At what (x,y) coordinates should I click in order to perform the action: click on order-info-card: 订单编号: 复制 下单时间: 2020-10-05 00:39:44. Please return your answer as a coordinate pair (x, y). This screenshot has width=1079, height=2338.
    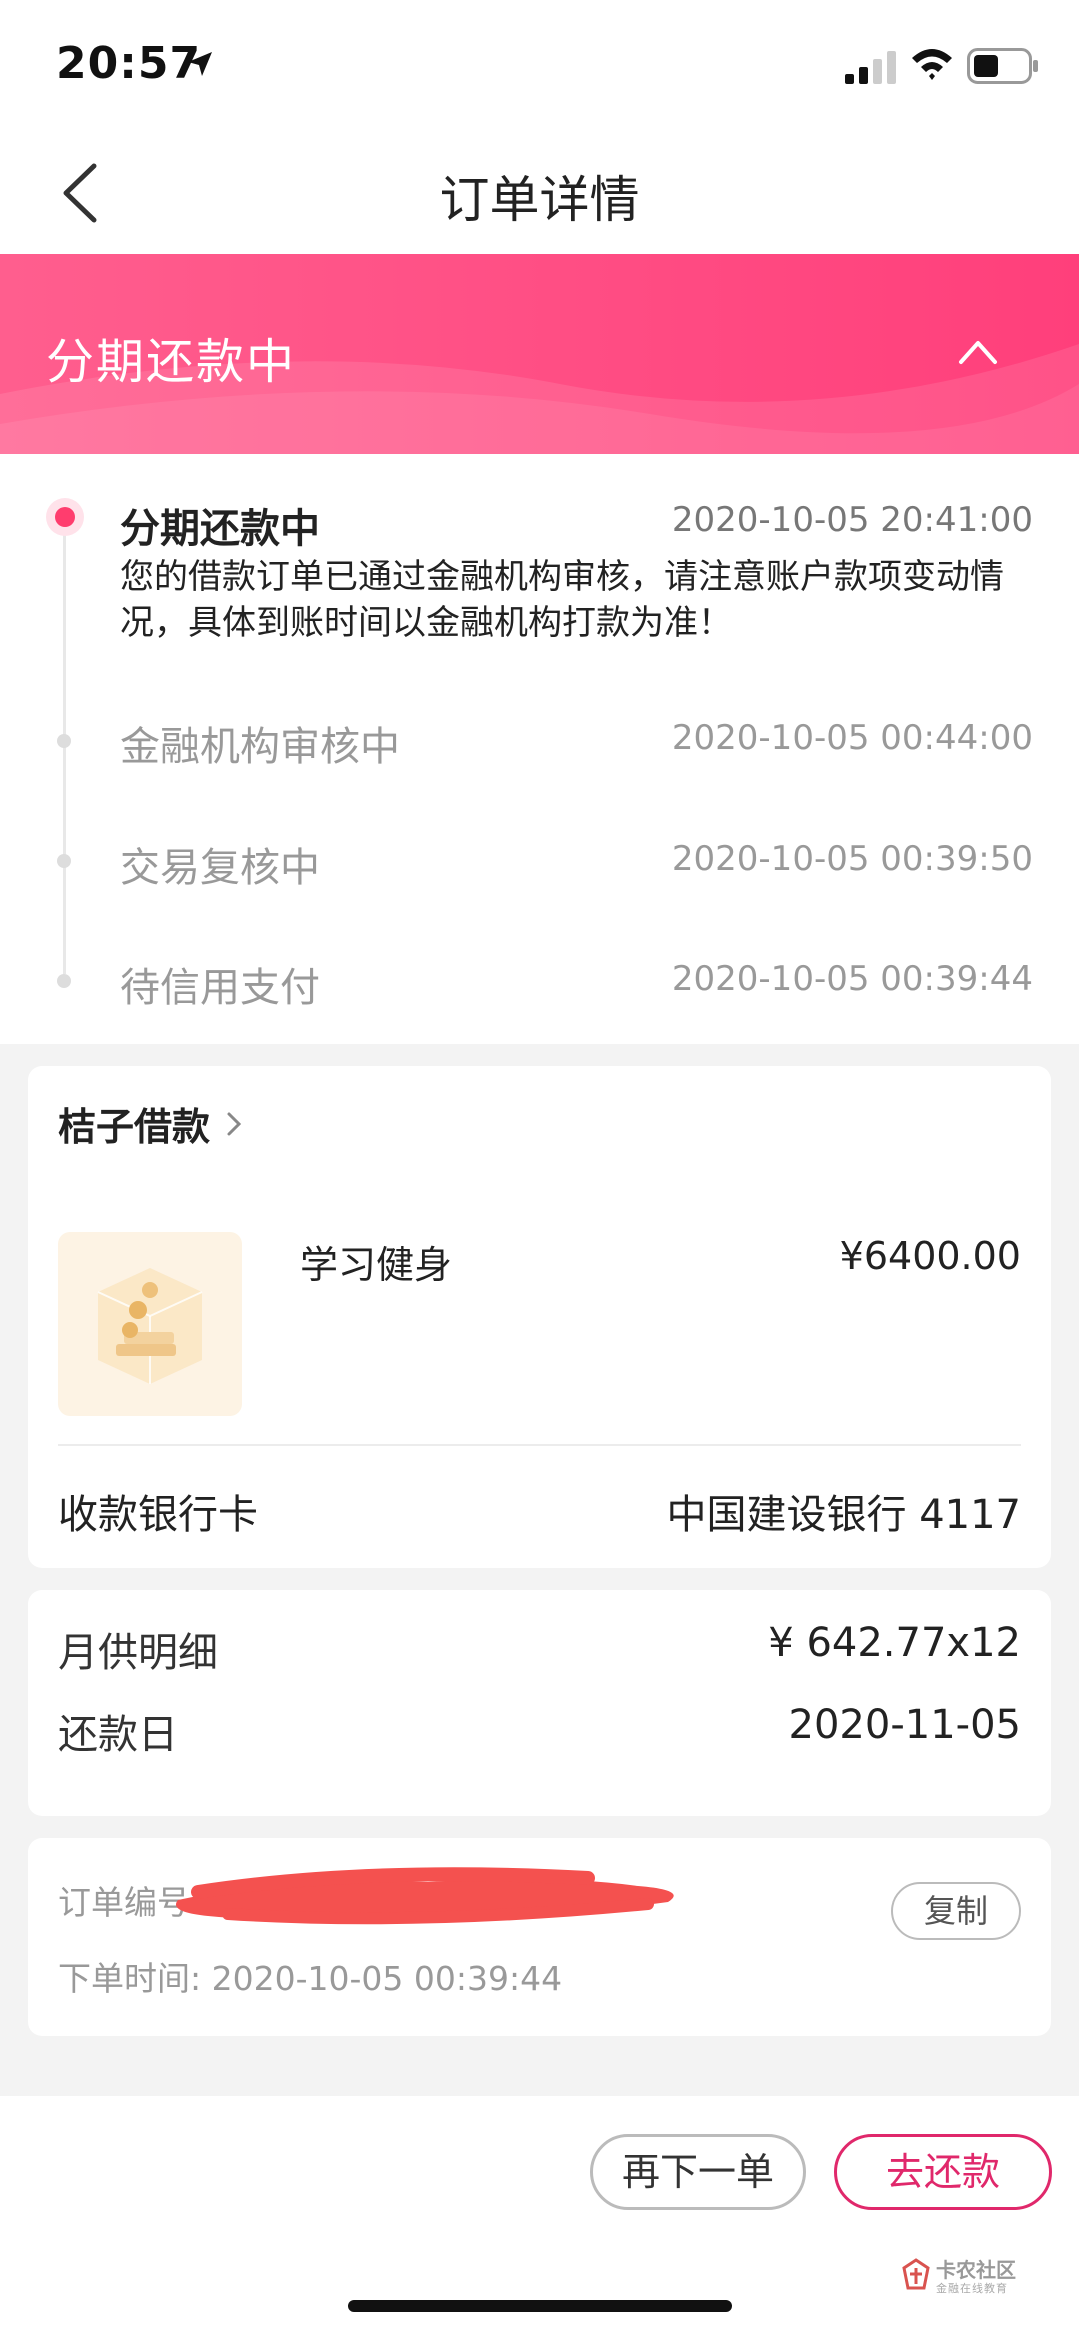
    Looking at the image, I should click on (539, 1937).